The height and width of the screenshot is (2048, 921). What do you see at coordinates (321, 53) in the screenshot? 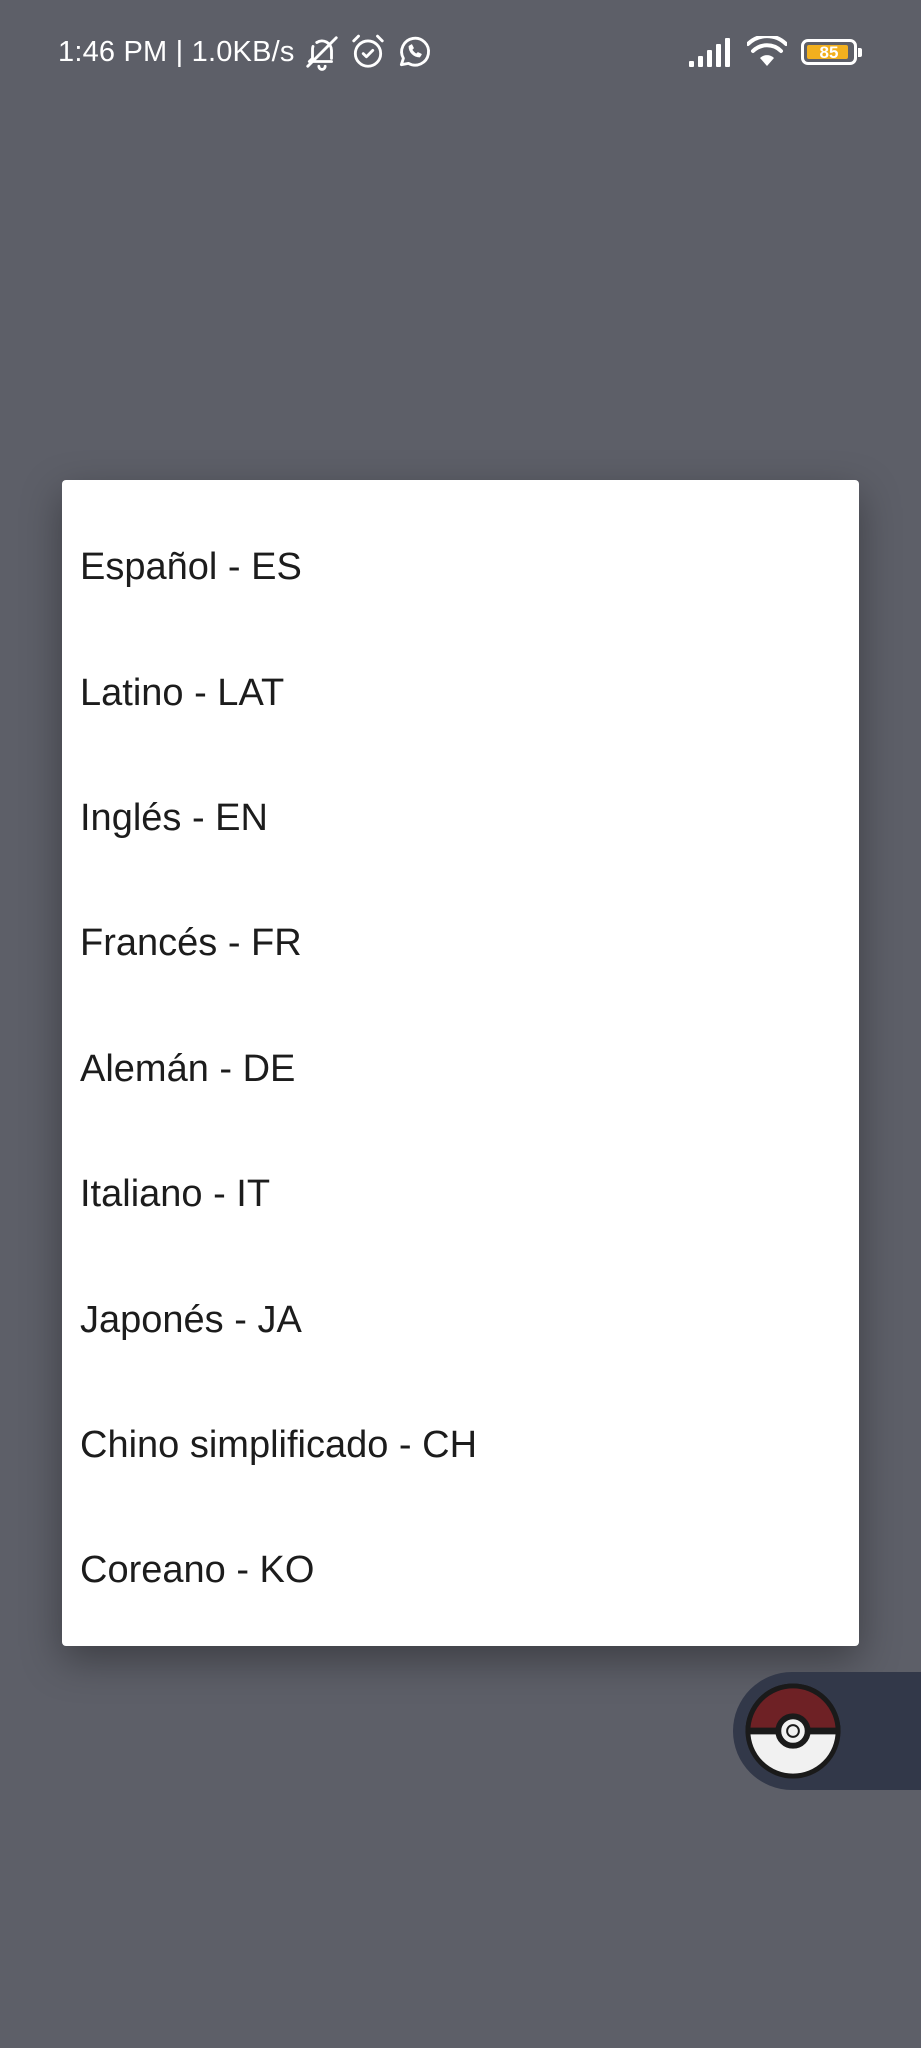
I see `bell-off-icon` at bounding box center [321, 53].